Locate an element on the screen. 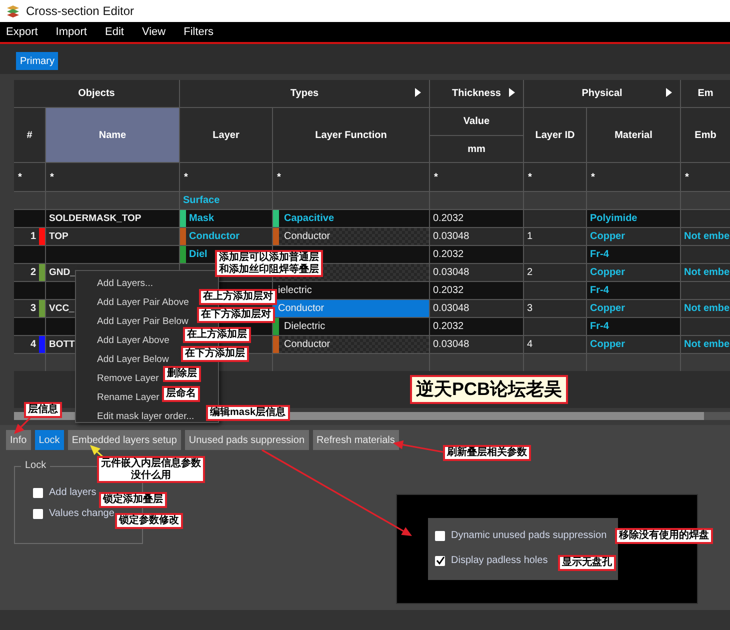  watermark-banner: 逆天PCB论坛老吴 is located at coordinates (489, 389).